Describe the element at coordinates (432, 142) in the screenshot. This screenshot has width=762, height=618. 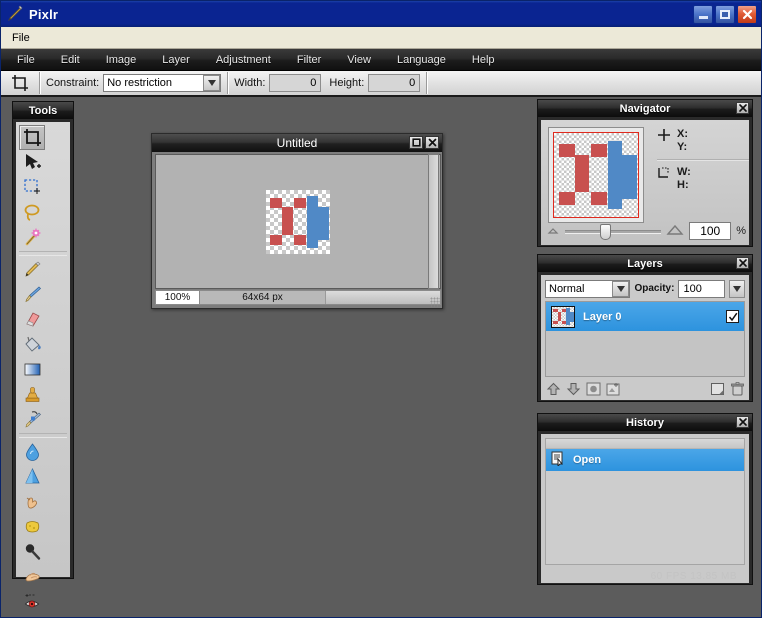
I see `document-close-button` at that location.